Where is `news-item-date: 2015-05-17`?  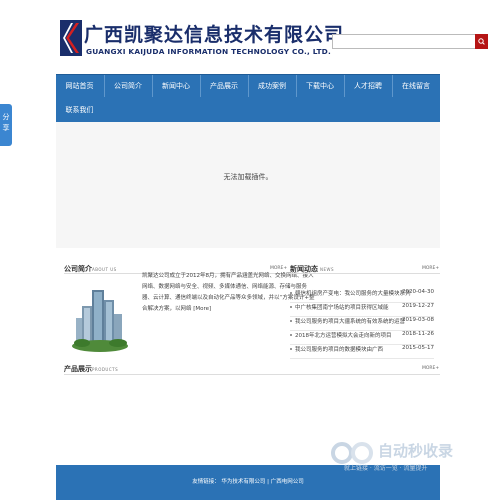 news-item-date: 2015-05-17 is located at coordinates (418, 348).